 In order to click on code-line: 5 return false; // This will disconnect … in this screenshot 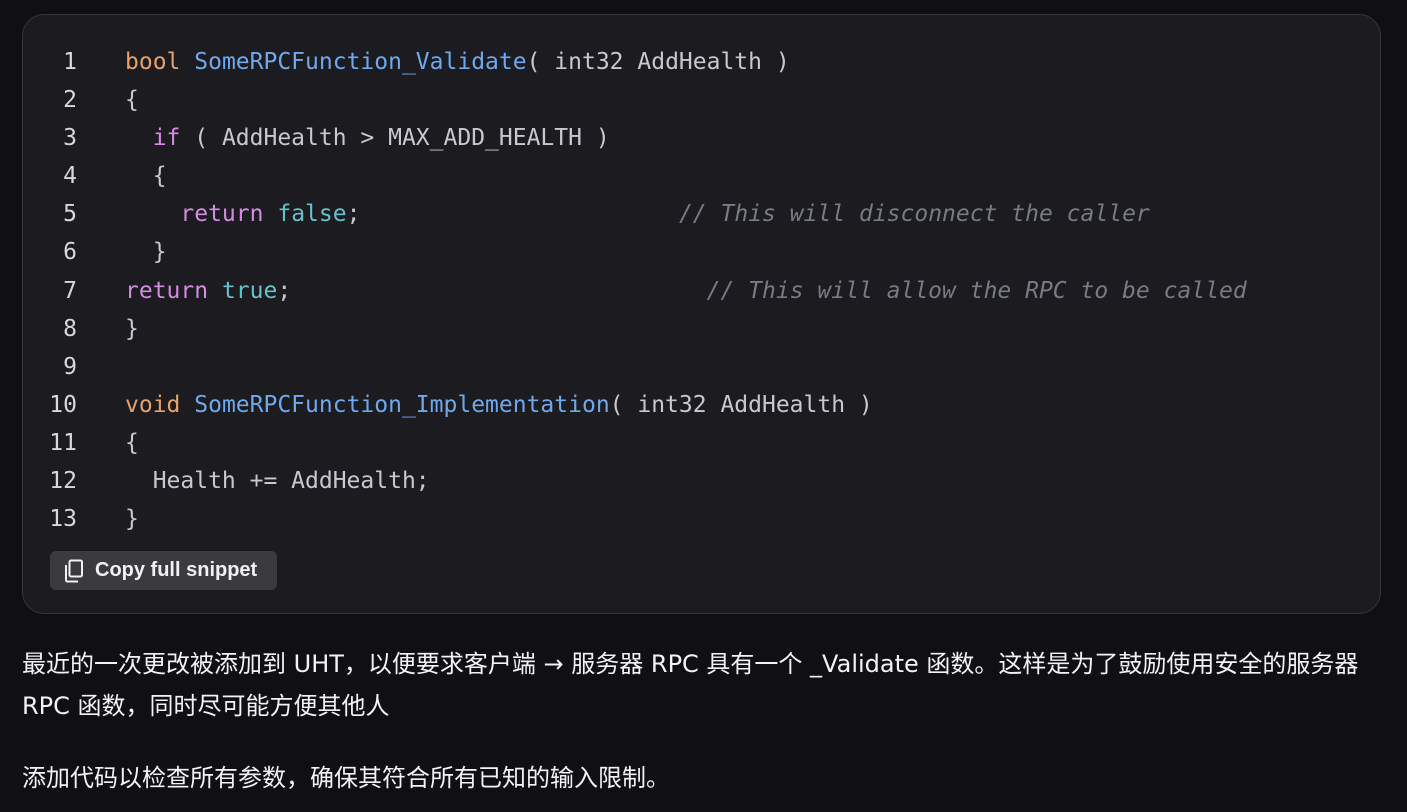, I will do `click(701, 214)`.